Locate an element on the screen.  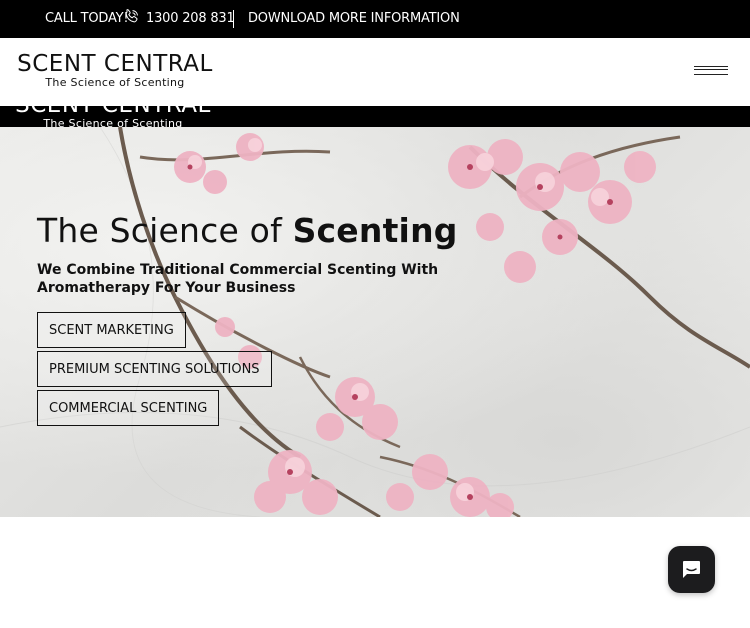
site-logo: SCENT CENTRAL The Science of Scenting is located at coordinates (115, 70).